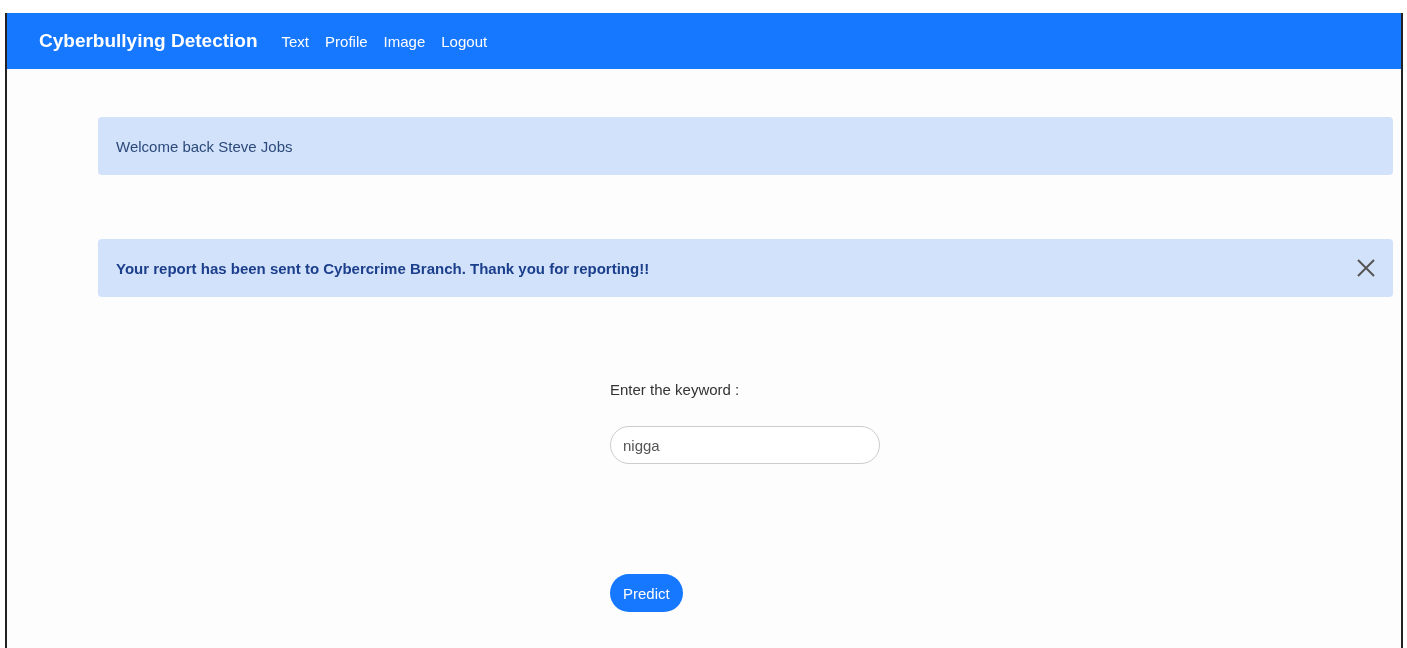 The height and width of the screenshot is (648, 1407). Describe the element at coordinates (675, 389) in the screenshot. I see `keyword-label: Enter the keyword :` at that location.